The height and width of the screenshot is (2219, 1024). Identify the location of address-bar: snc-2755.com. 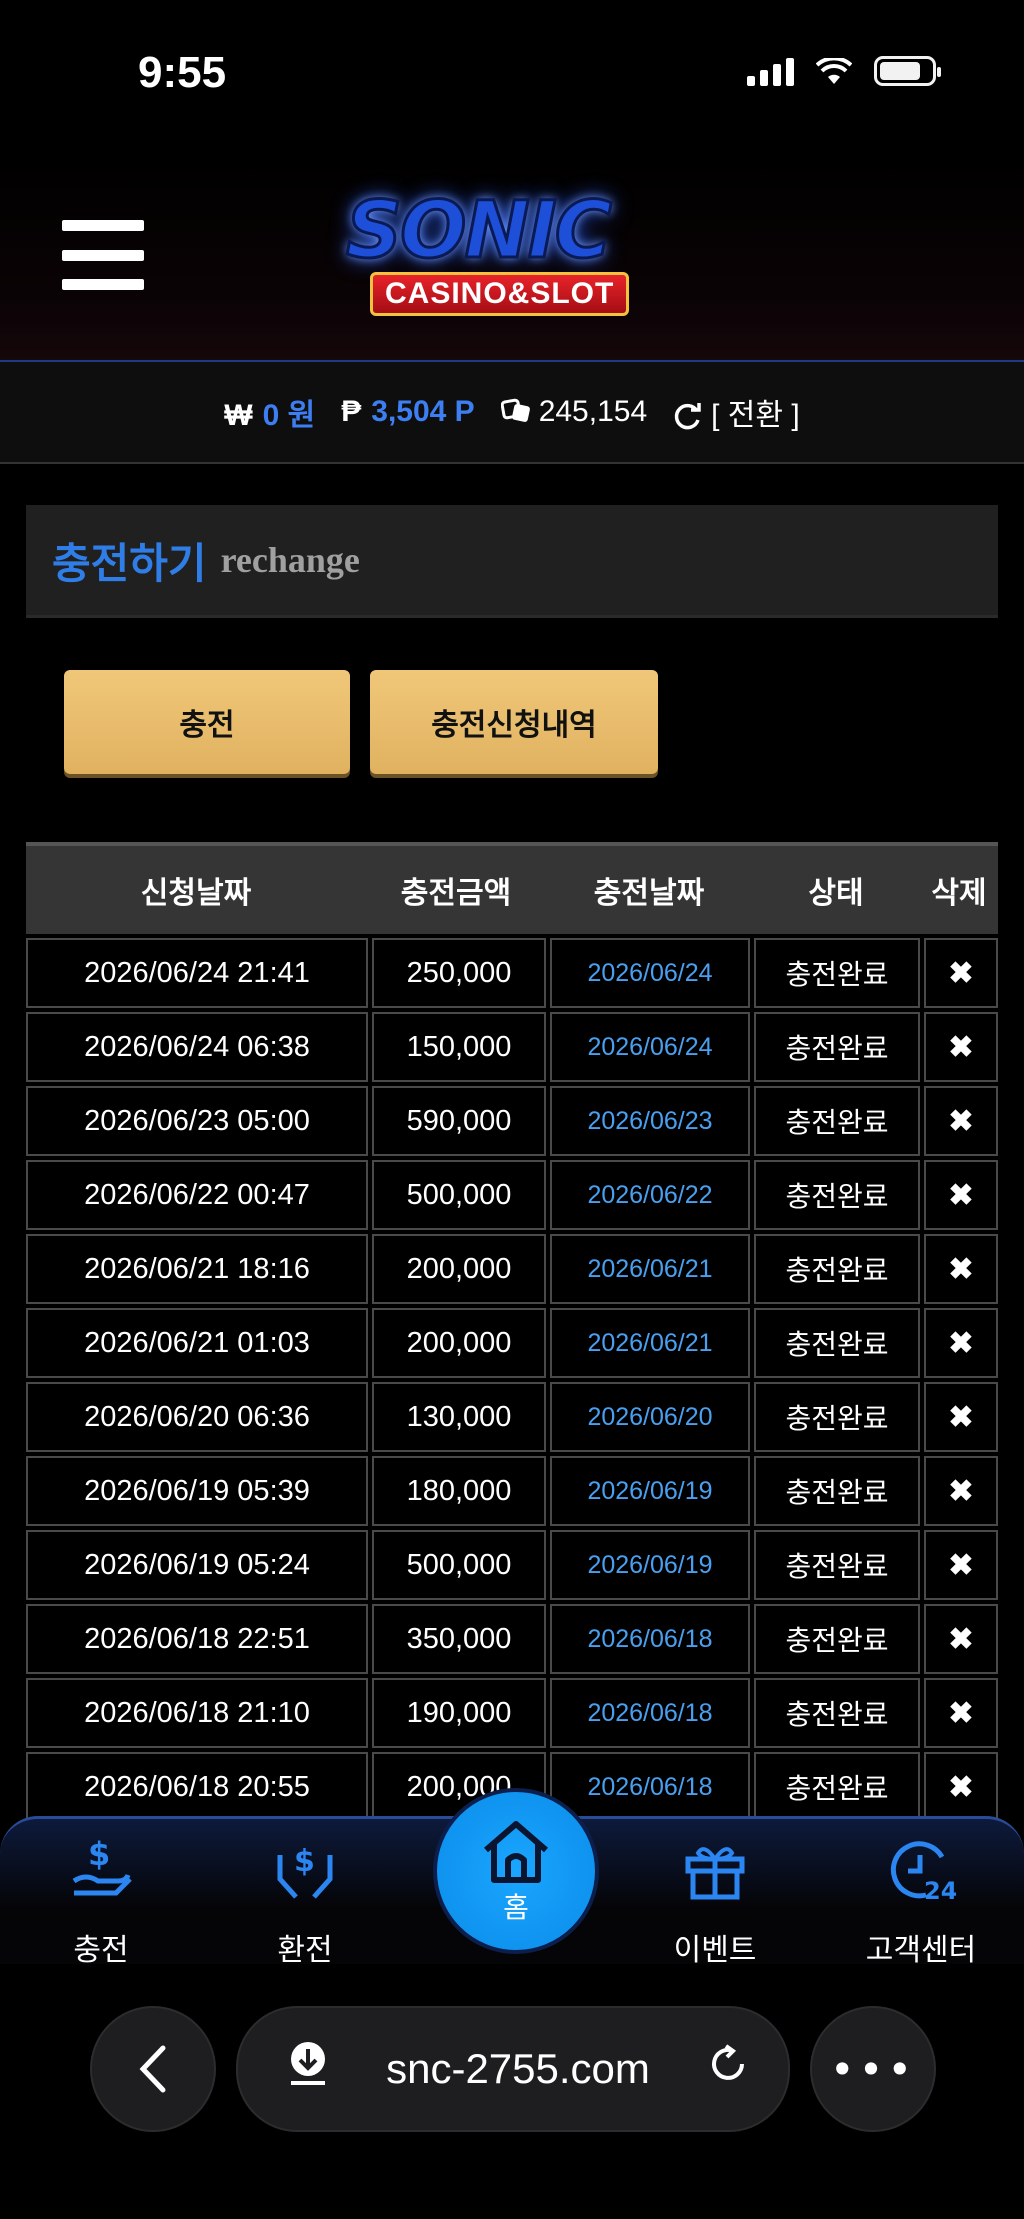
(513, 2069).